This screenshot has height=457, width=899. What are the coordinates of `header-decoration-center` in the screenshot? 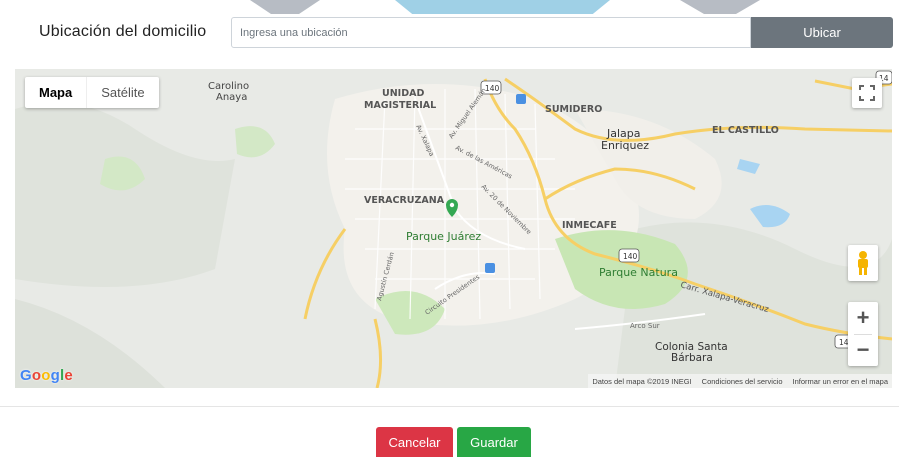 It's located at (502, 7).